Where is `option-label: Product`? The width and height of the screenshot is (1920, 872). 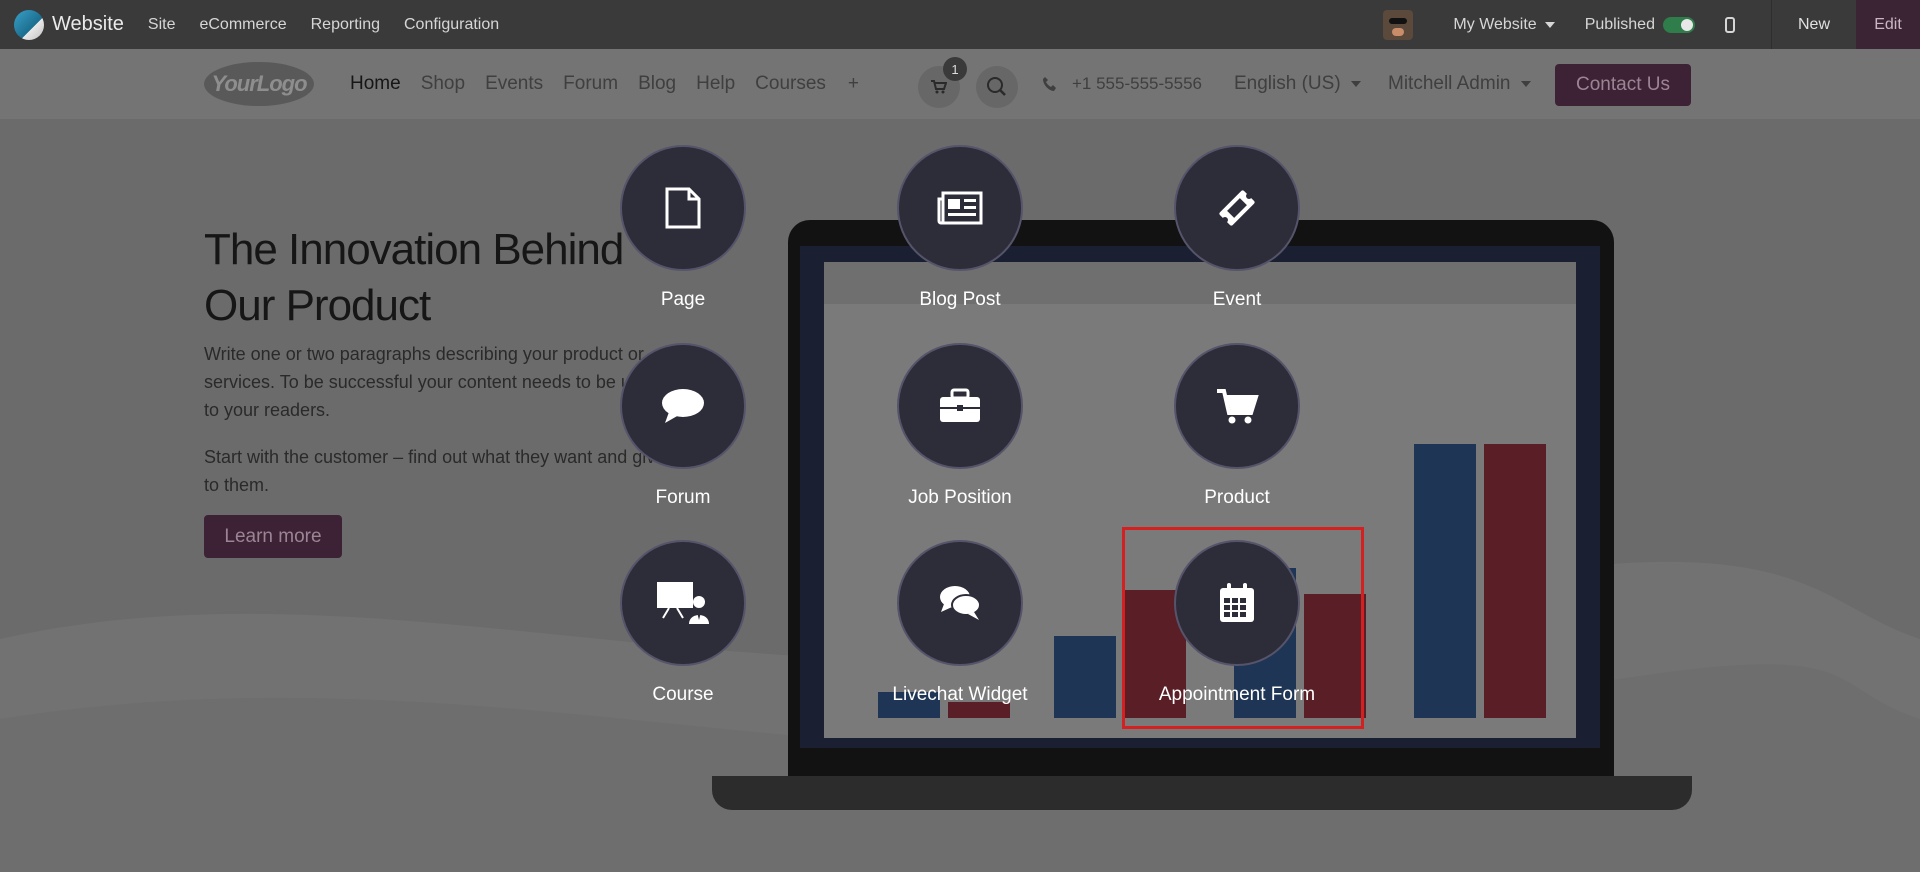
option-label: Product is located at coordinates (1237, 497).